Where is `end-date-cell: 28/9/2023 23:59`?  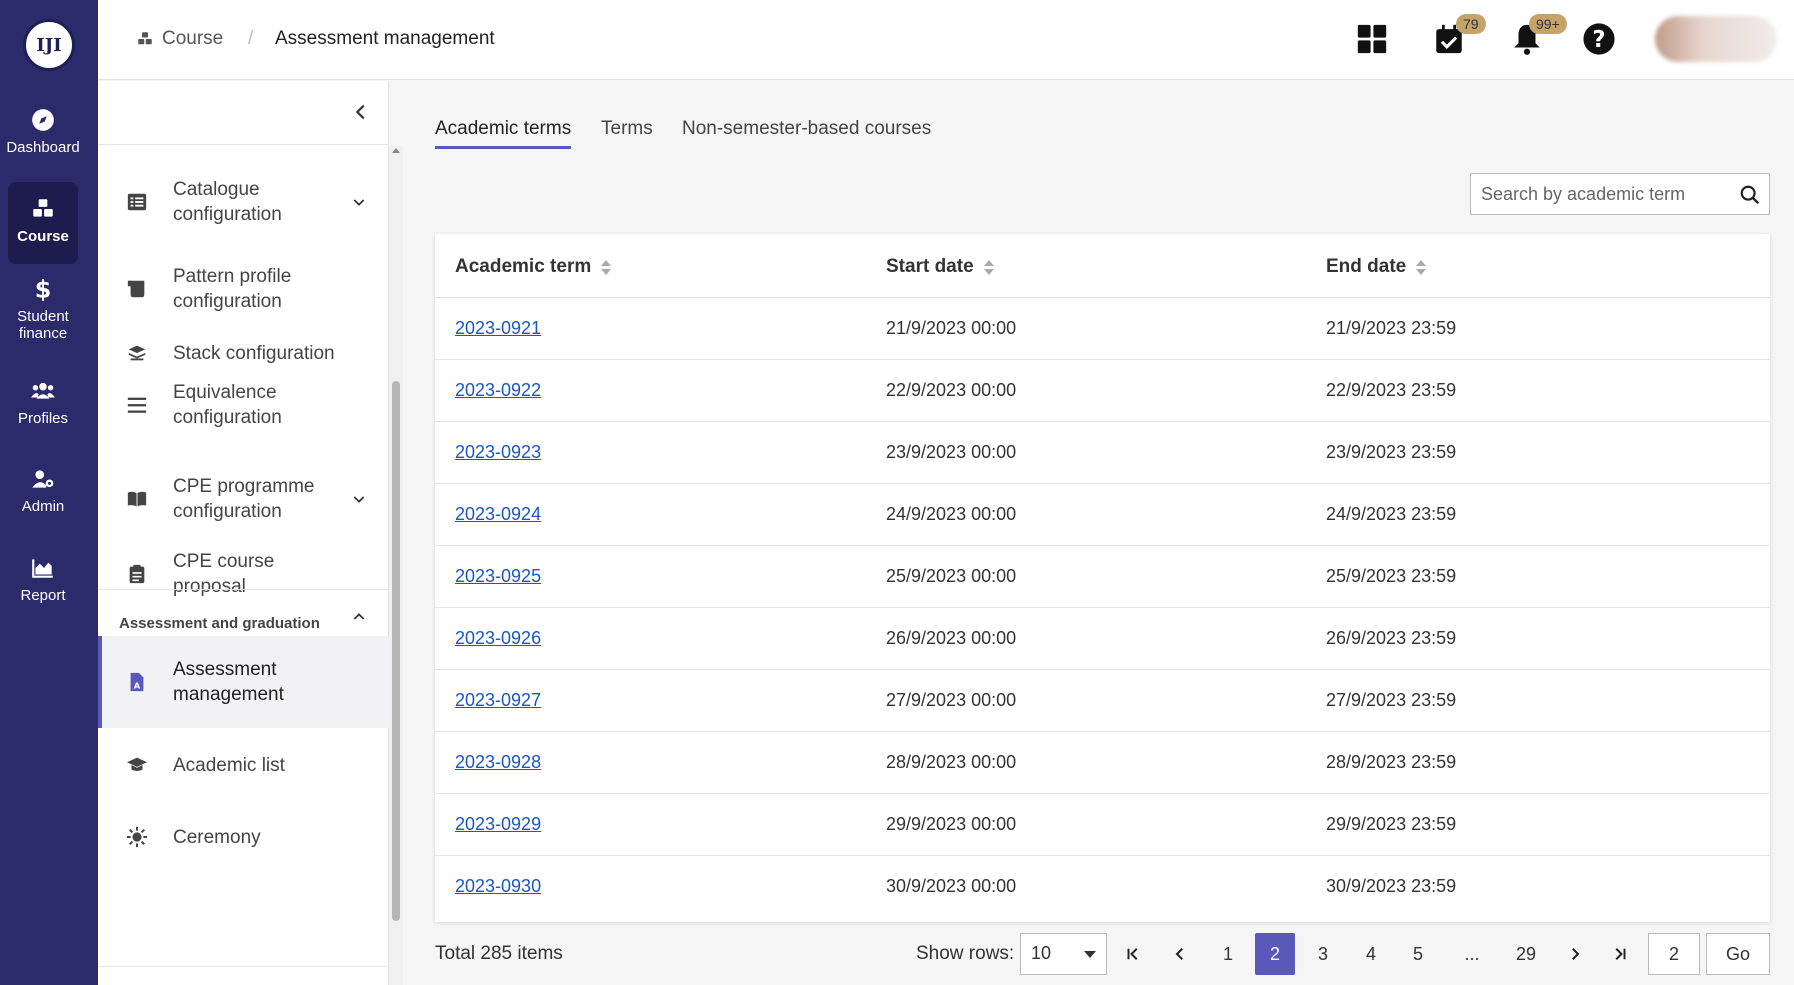
end-date-cell: 28/9/2023 23:59 is located at coordinates (1391, 762).